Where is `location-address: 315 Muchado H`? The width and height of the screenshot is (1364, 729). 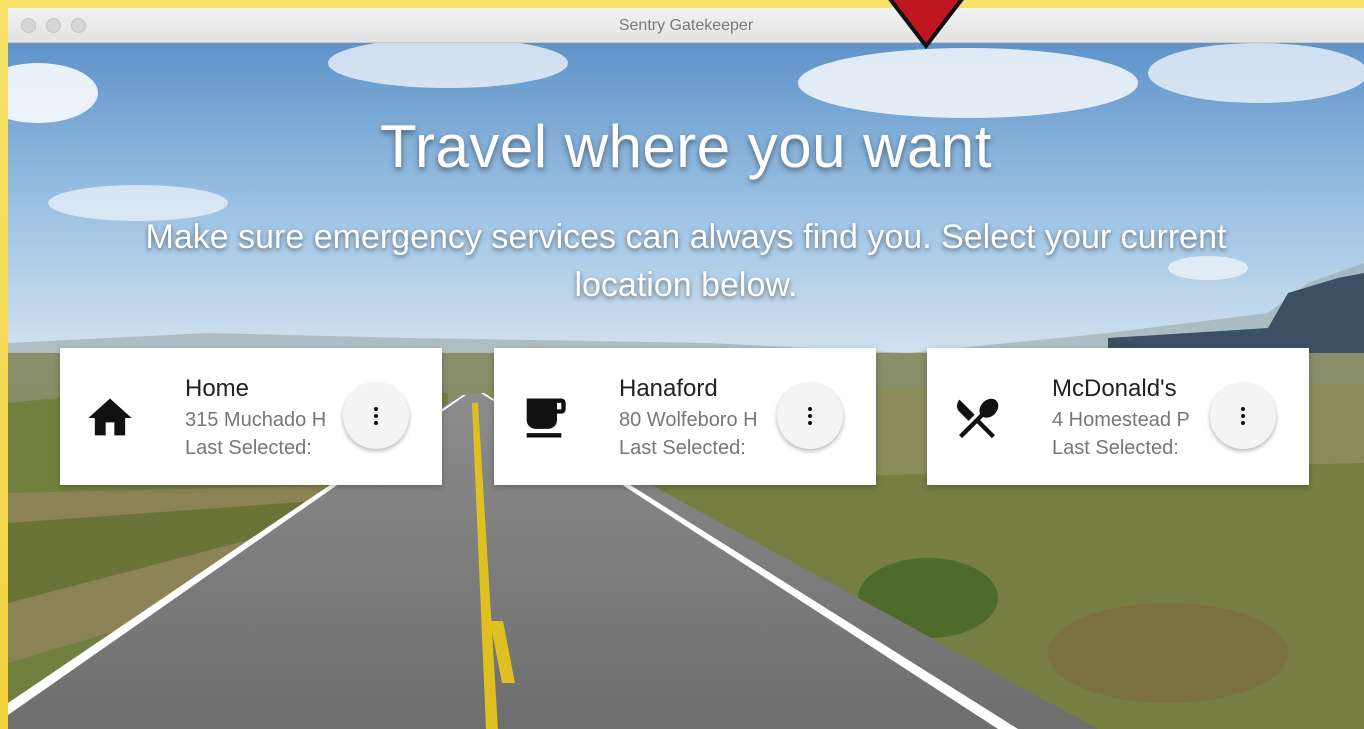
location-address: 315 Muchado H is located at coordinates (256, 420).